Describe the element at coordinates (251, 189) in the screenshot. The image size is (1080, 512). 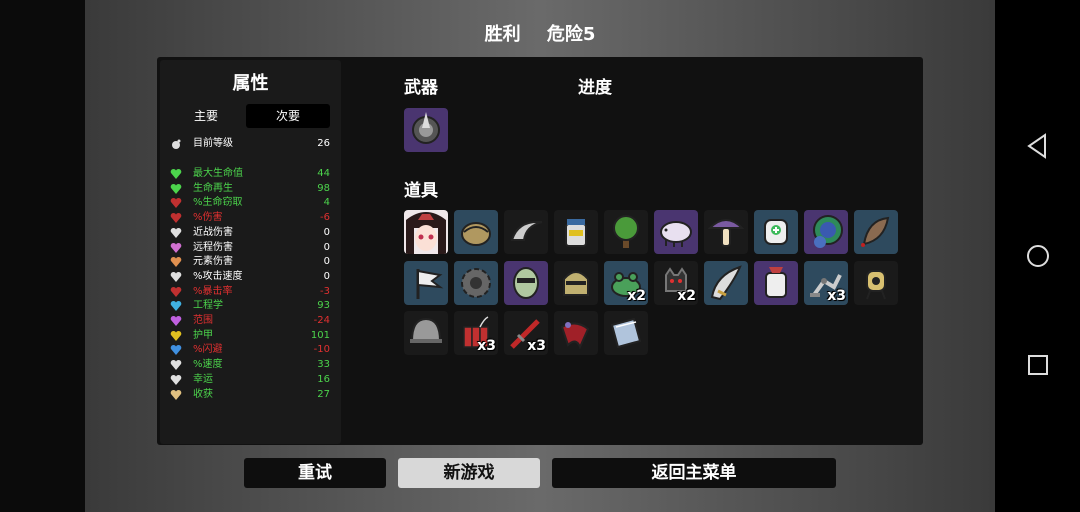
I see `stat-row: 生命再生 98` at that location.